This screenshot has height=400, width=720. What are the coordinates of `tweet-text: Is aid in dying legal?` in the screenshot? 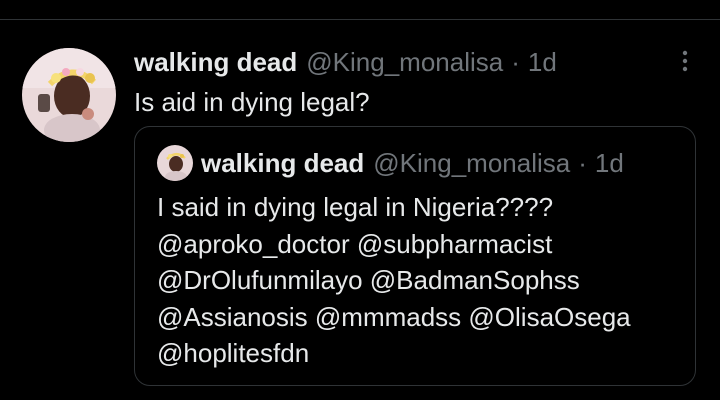 It's located at (252, 102).